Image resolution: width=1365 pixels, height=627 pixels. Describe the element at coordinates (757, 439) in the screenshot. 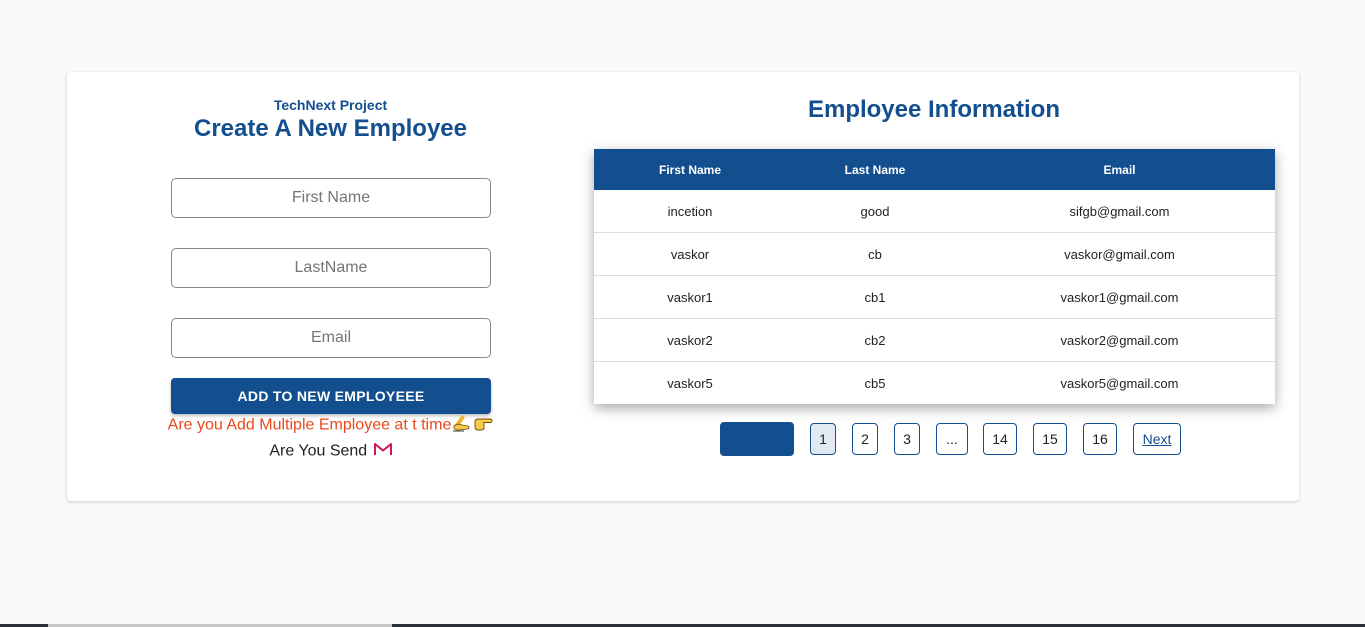

I see `previous-page-button` at that location.